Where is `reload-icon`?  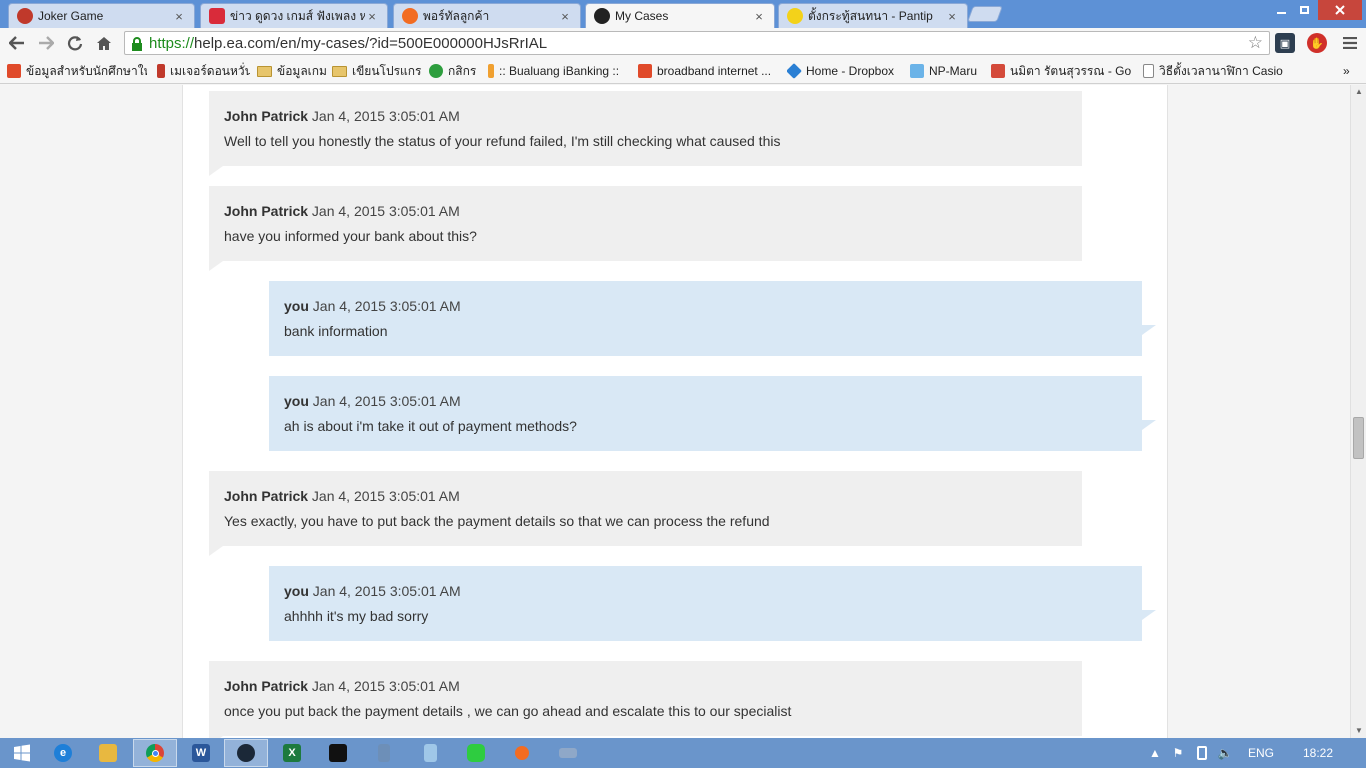 reload-icon is located at coordinates (75, 43).